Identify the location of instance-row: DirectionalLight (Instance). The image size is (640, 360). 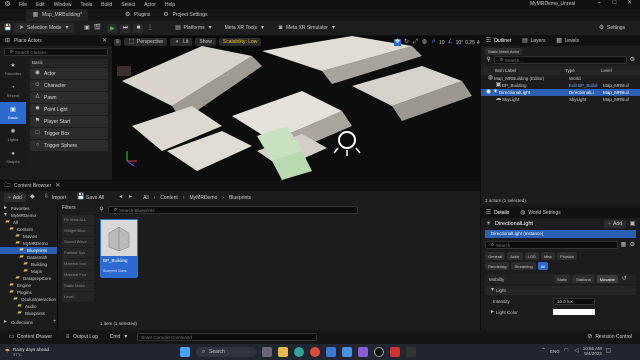
(560, 234).